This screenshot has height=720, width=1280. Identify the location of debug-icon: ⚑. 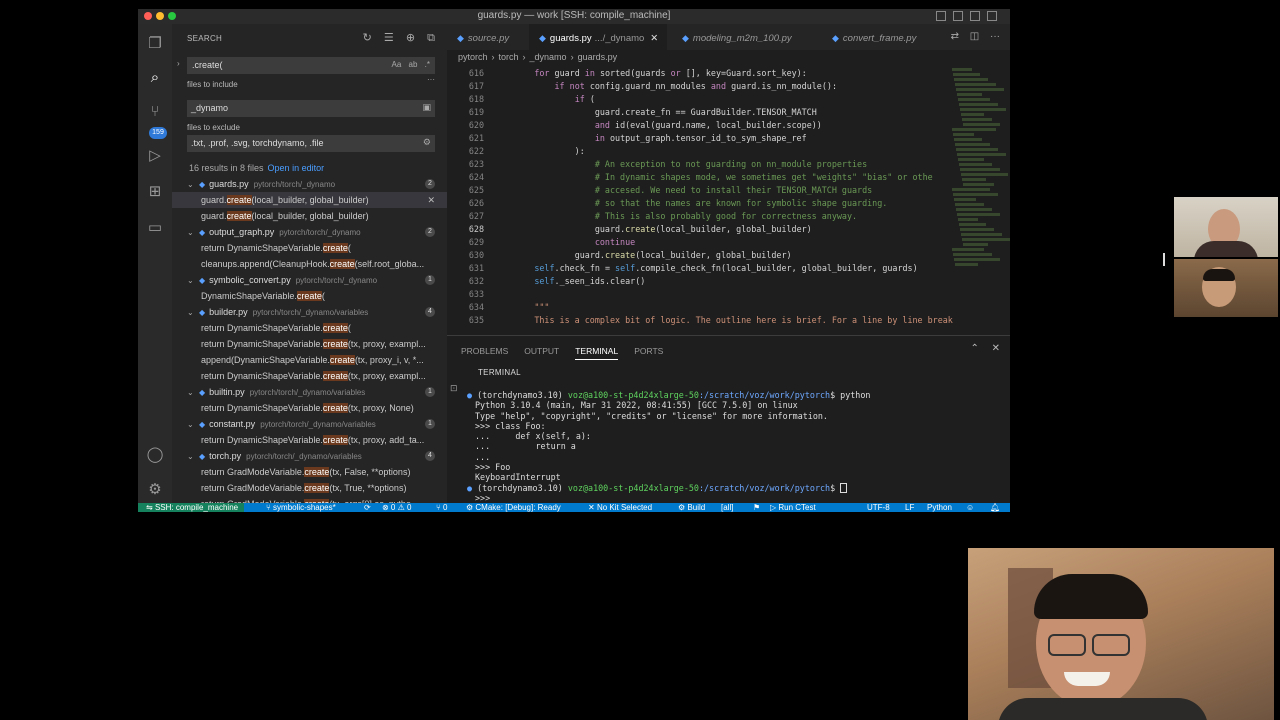
(756, 507).